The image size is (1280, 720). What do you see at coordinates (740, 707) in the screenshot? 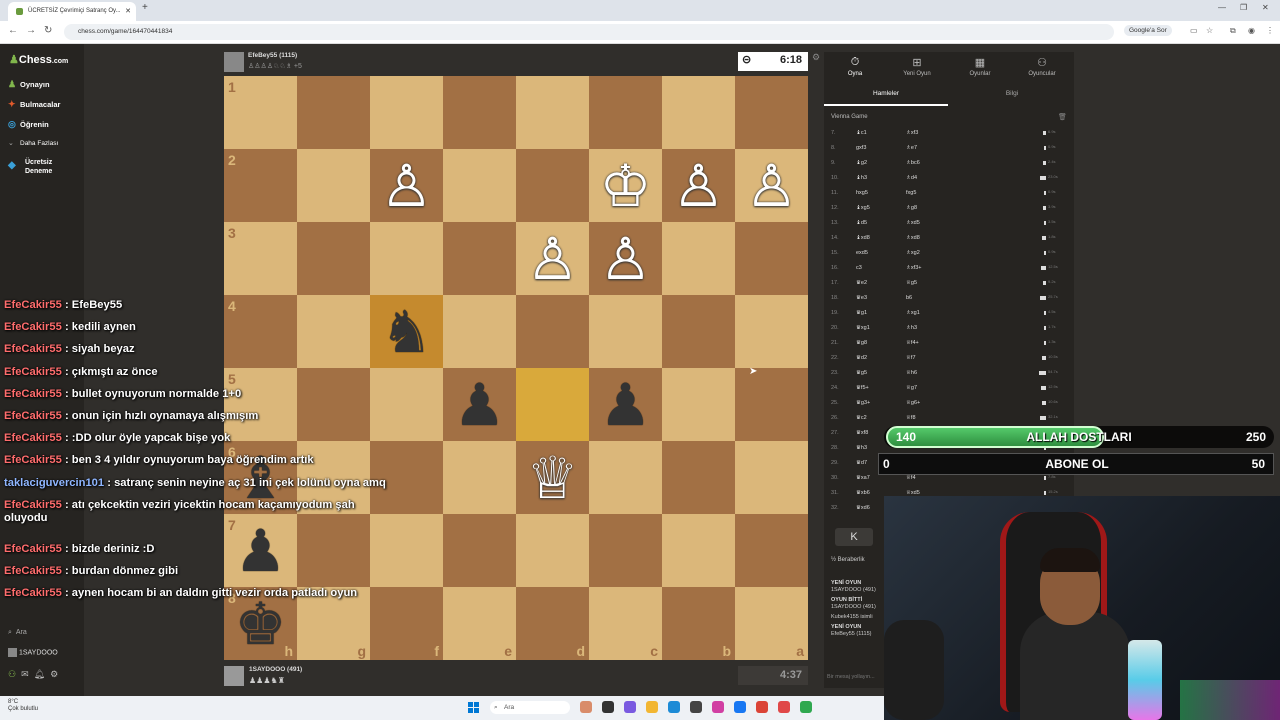
I see `facebook-icon` at bounding box center [740, 707].